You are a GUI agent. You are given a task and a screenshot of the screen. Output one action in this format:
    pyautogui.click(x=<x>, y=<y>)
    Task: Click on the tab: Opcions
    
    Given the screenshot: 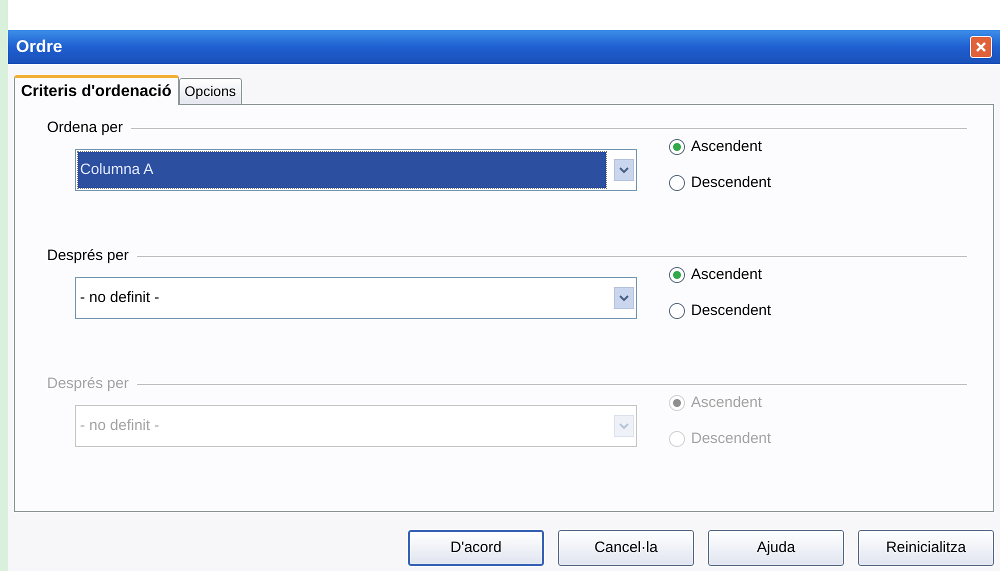 What is the action you would take?
    pyautogui.click(x=210, y=91)
    